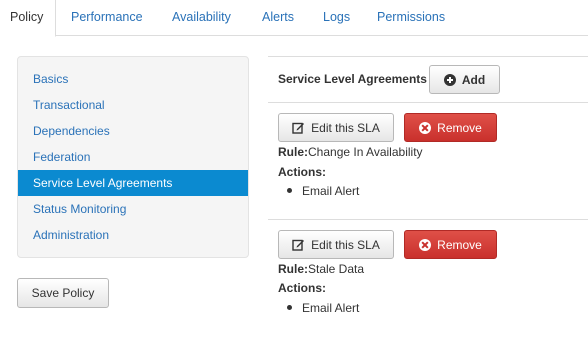 This screenshot has height=345, width=588. Describe the element at coordinates (107, 18) in the screenshot. I see `tab-performance: Performance` at that location.